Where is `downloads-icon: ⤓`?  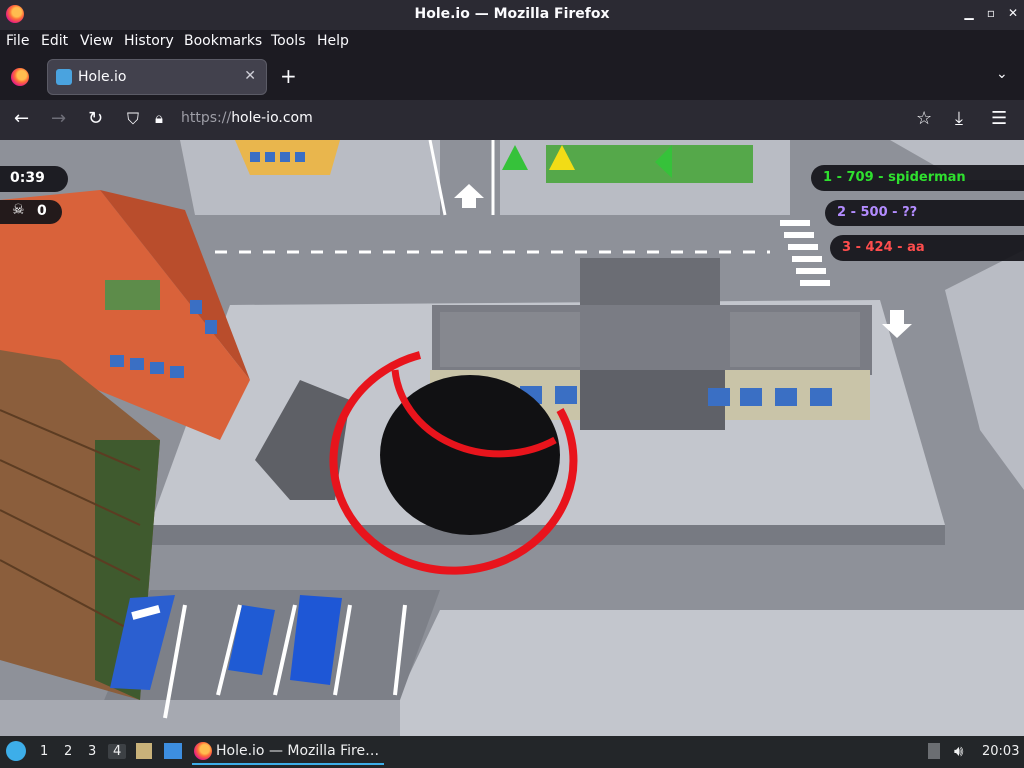 downloads-icon: ⤓ is located at coordinates (959, 118).